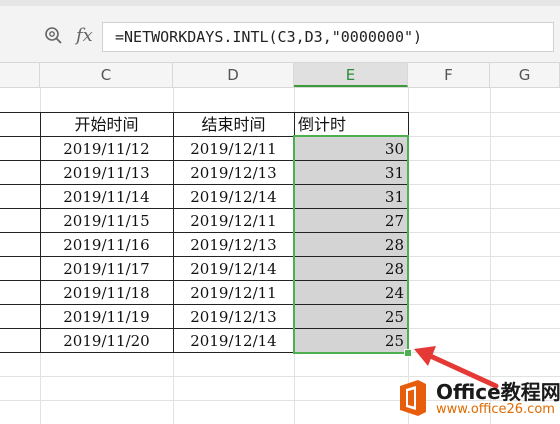 The height and width of the screenshot is (424, 560). Describe the element at coordinates (106, 293) in the screenshot. I see `cell-start-date: 2019/11/18` at that location.